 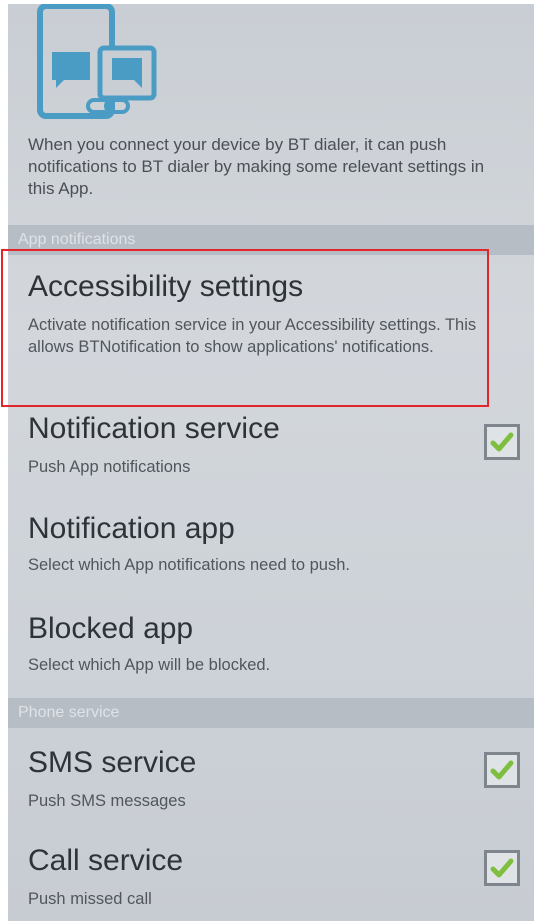 I want to click on pref-summary: Push SMS messages, so click(x=107, y=801).